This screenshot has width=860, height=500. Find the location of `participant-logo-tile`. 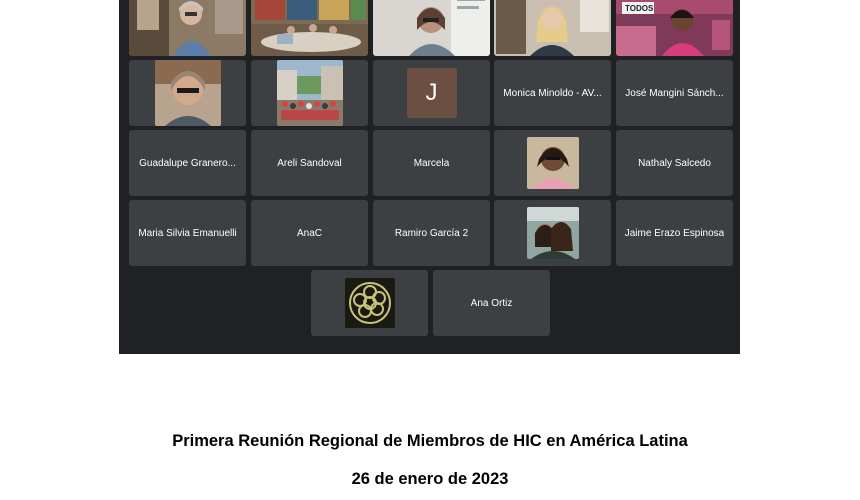

participant-logo-tile is located at coordinates (369, 303).